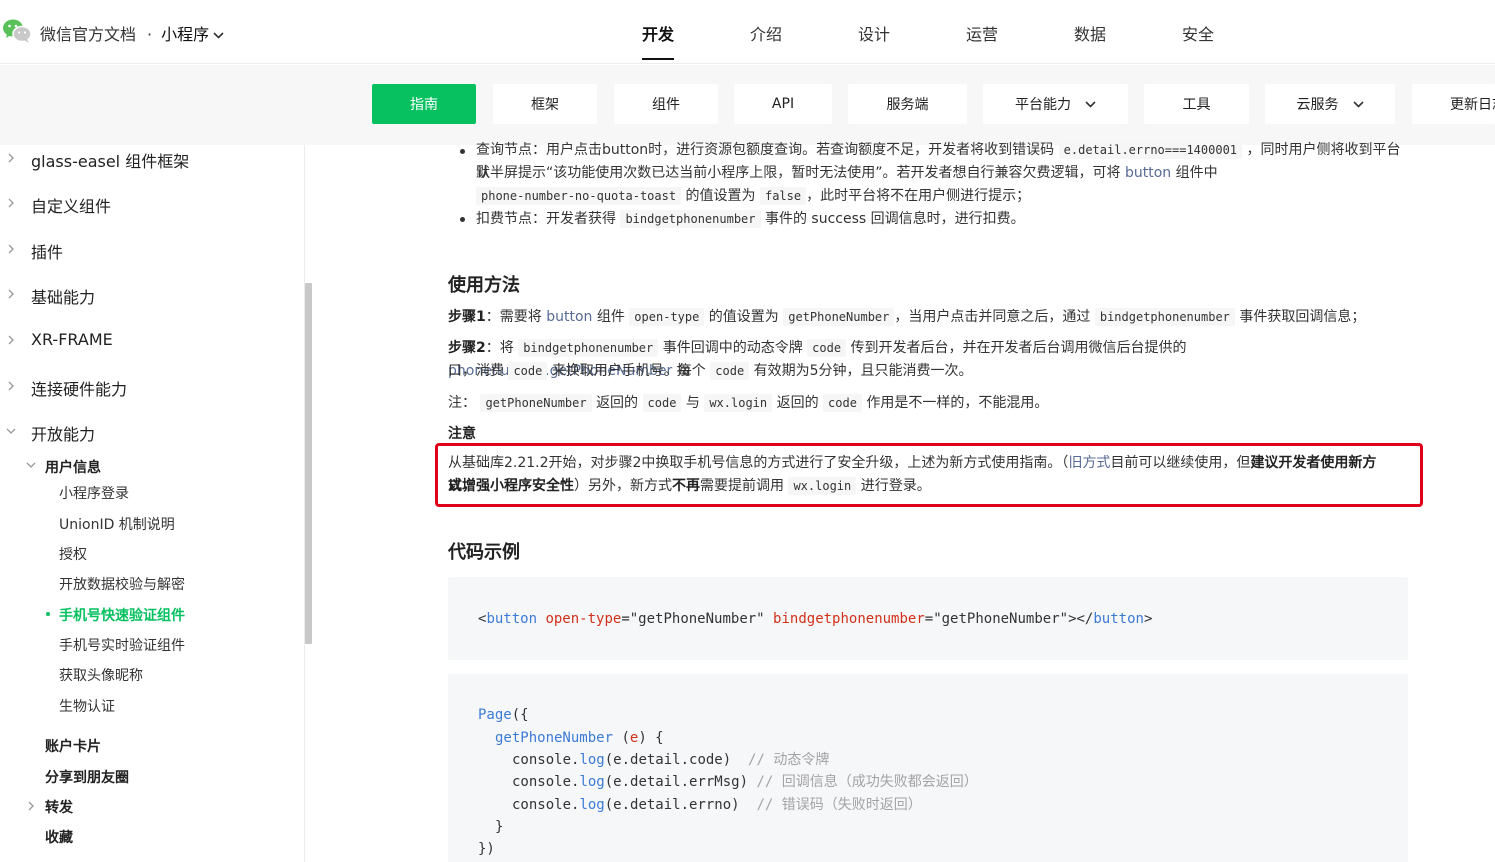  I want to click on sidebar-item-basic: 基础能力, so click(63, 296).